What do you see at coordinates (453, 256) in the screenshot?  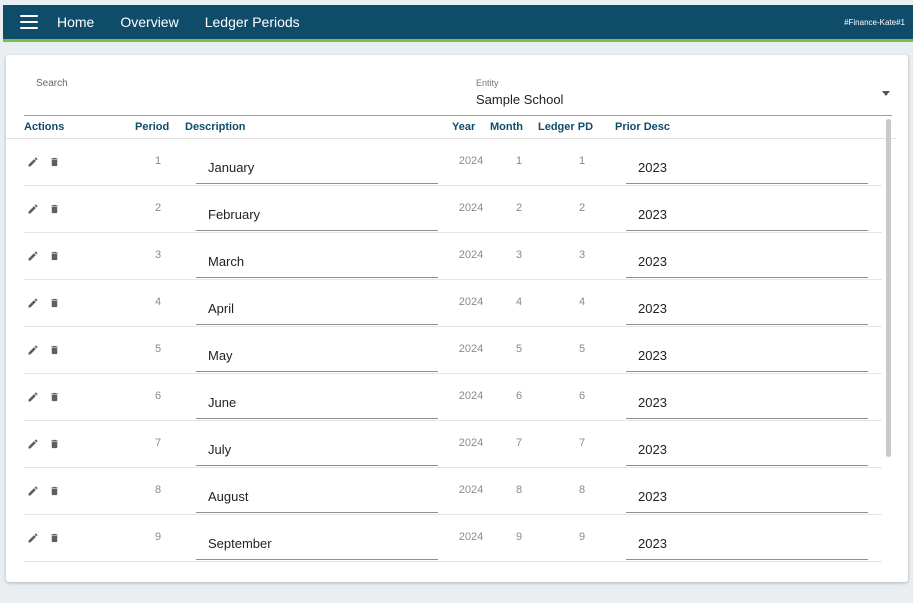 I see `table-row: 3 March 2024 3 3 2023` at bounding box center [453, 256].